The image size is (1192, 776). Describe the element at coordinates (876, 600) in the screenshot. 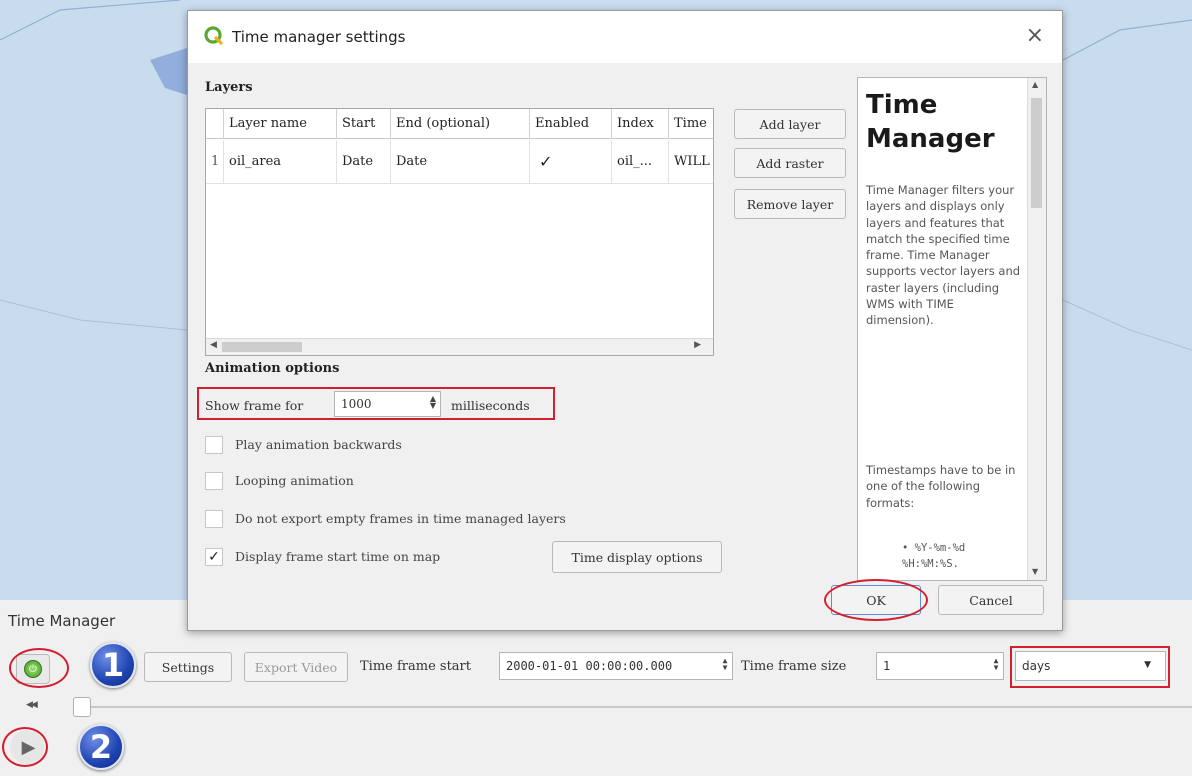

I see `ok-button-highlight` at that location.